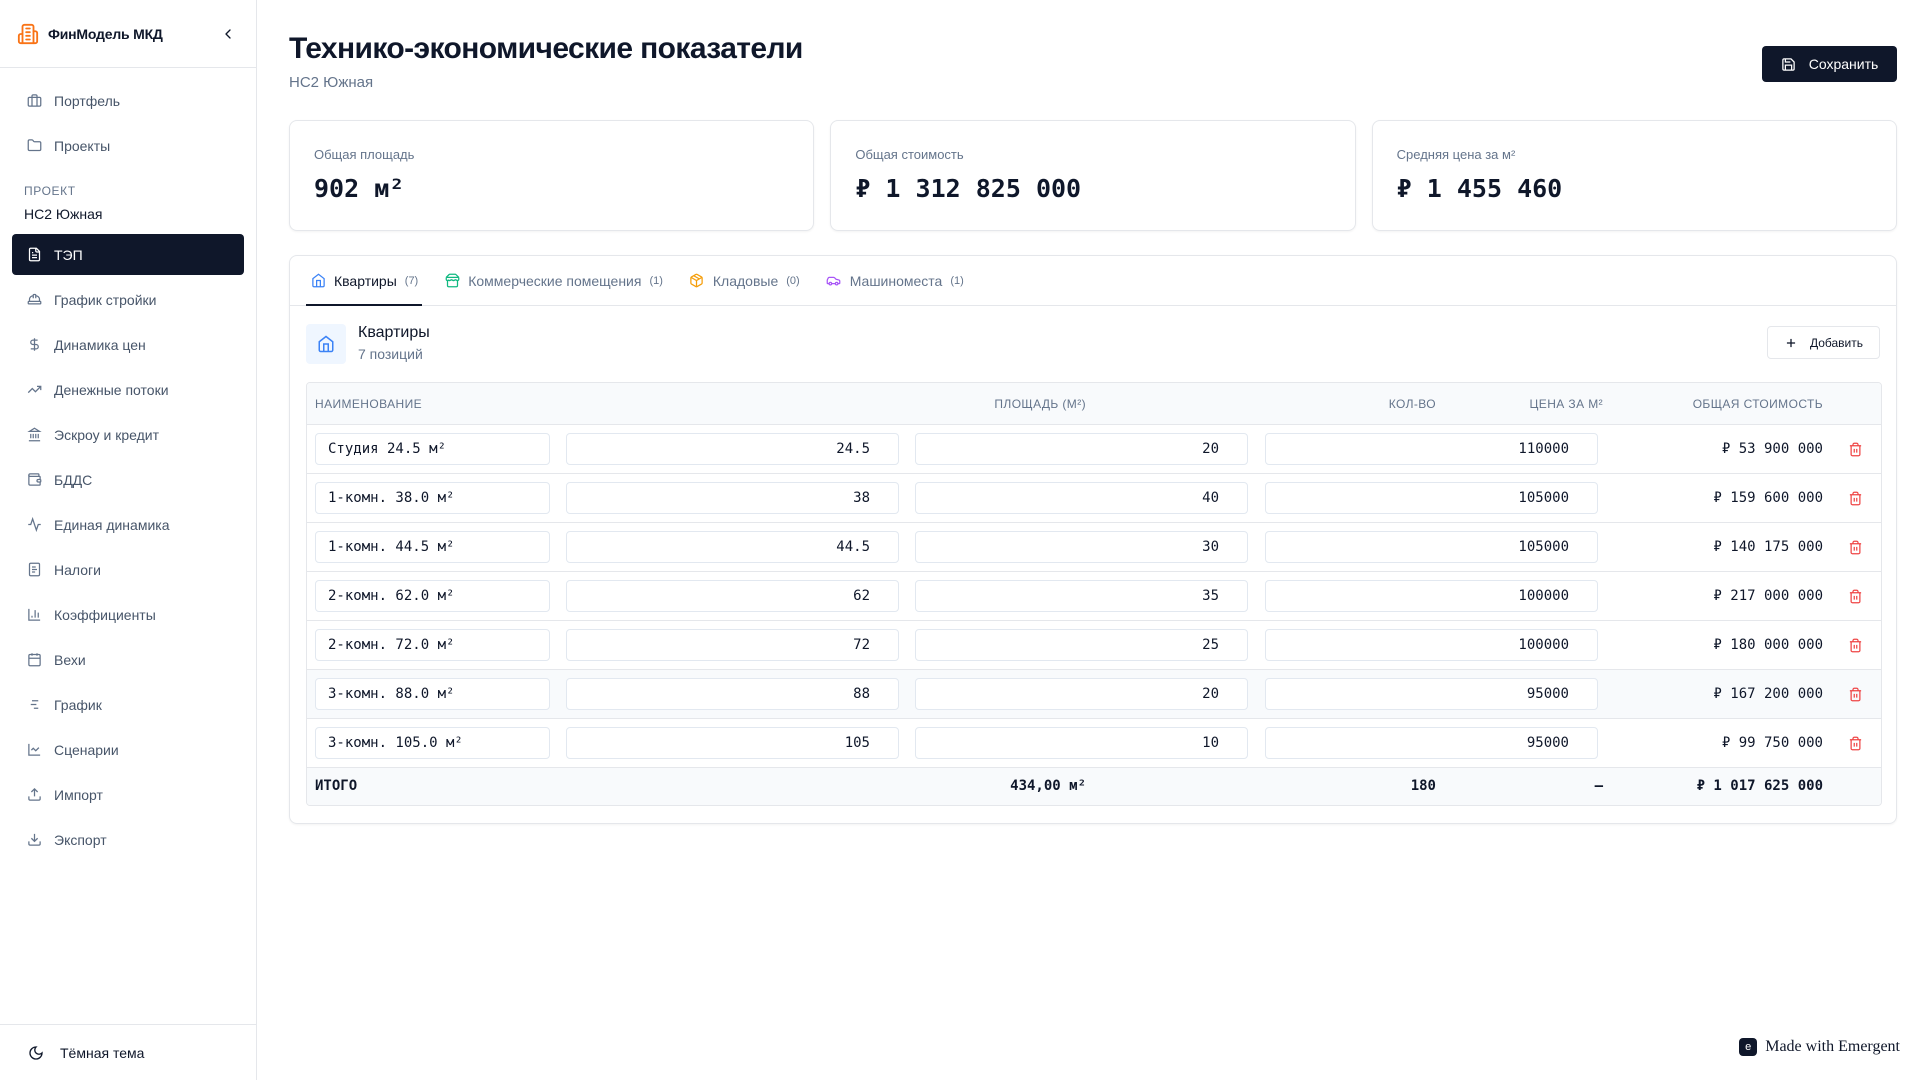  I want to click on row-total: ₽ 159 600 000, so click(1768, 498).